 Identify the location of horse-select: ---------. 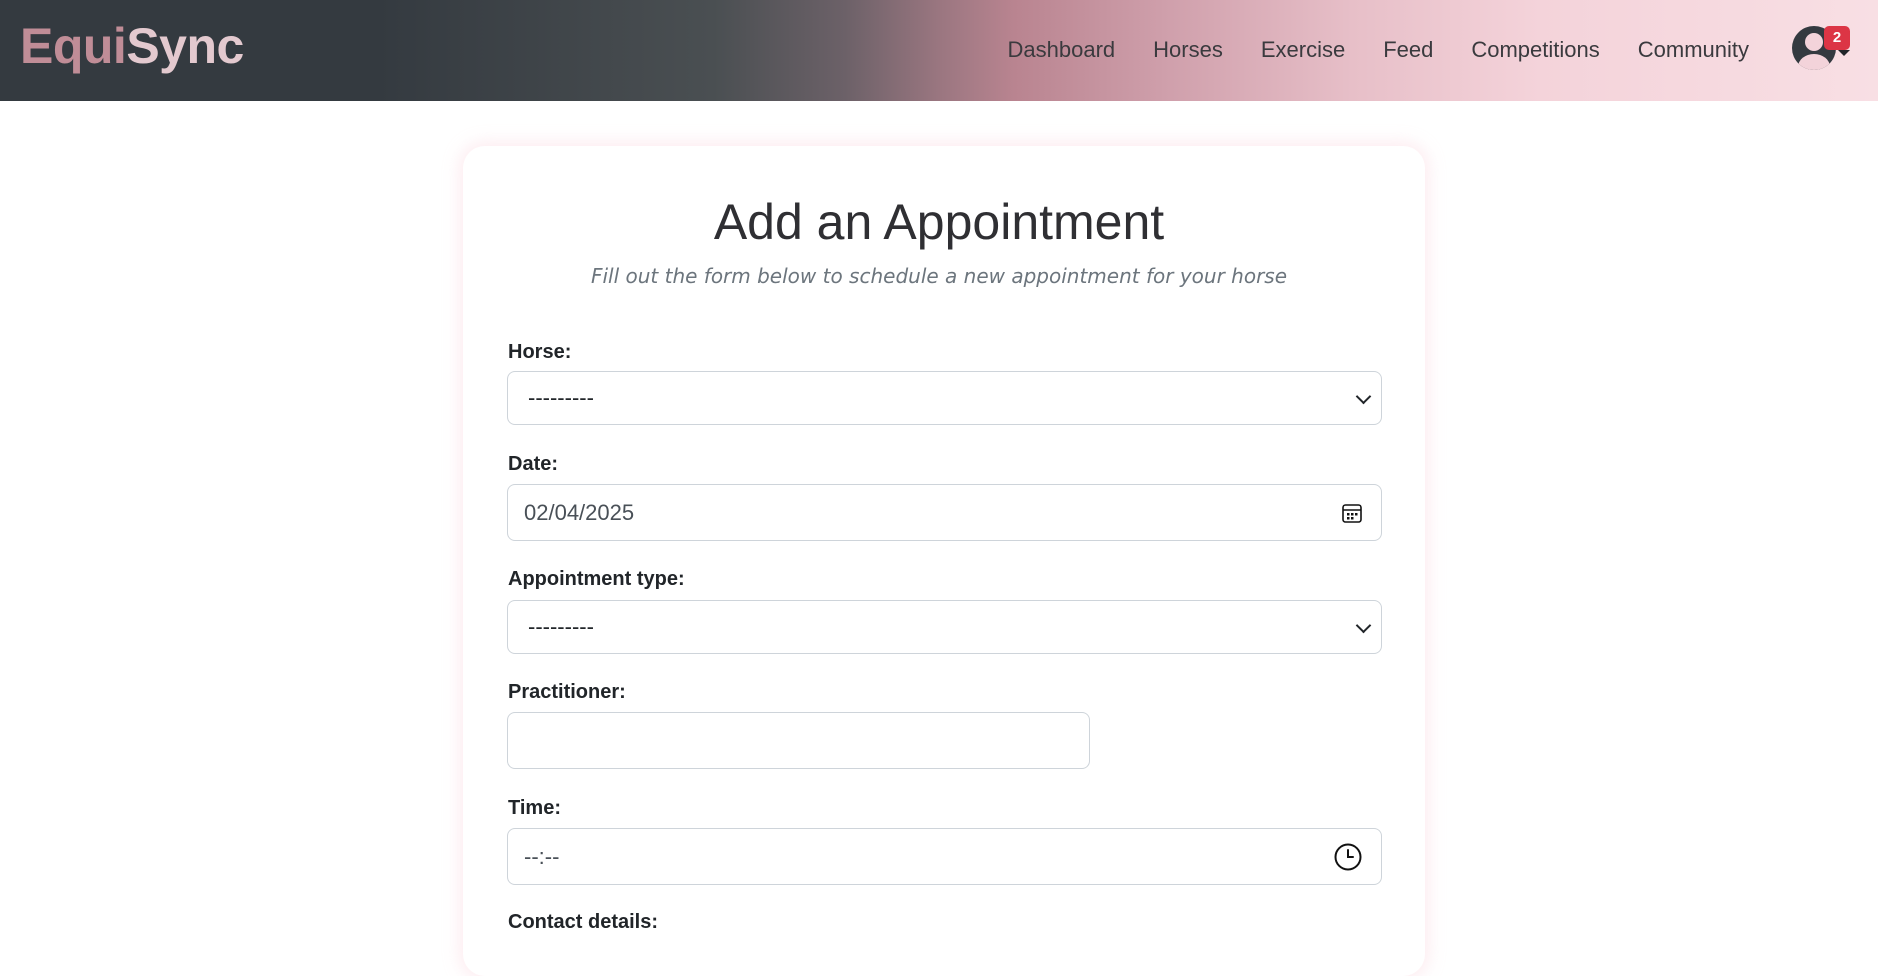
(944, 398).